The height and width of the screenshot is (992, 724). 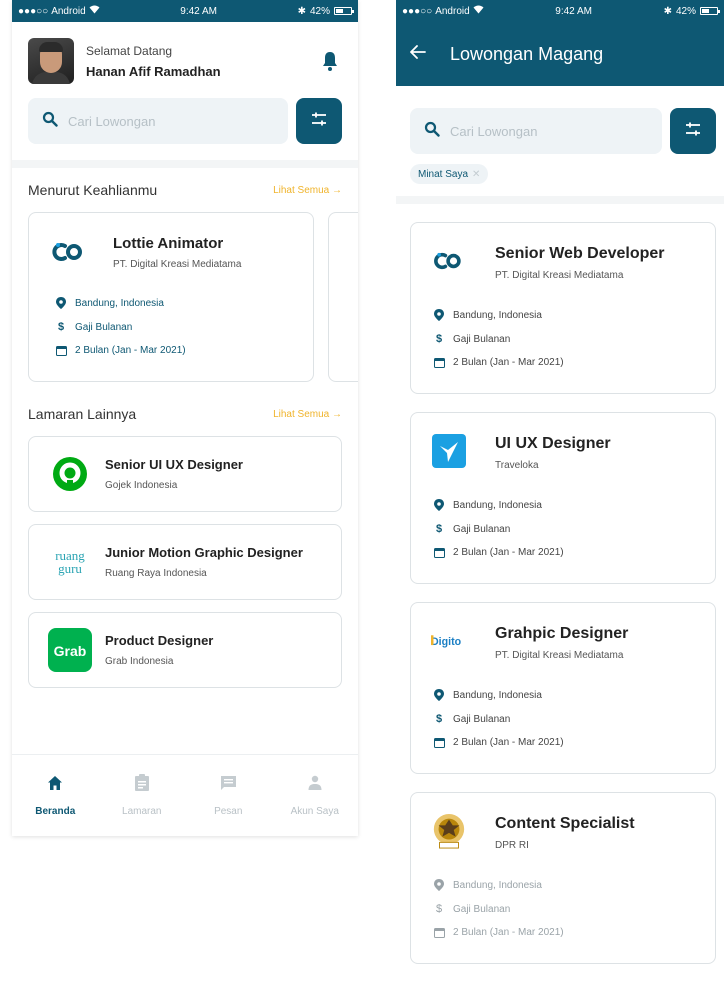 I want to click on app-bar: Lowongan Magang, so click(x=560, y=54).